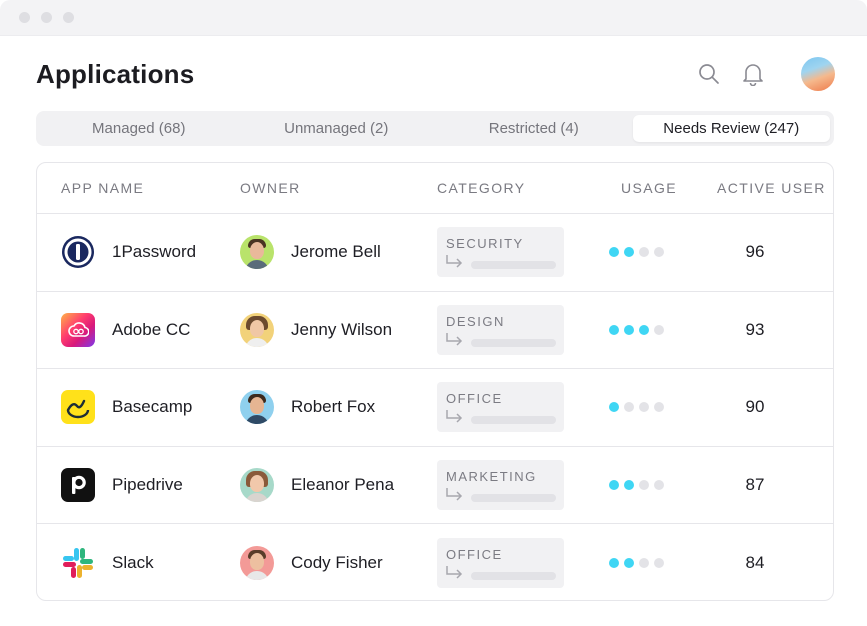  Describe the element at coordinates (435, 408) in the screenshot. I see `table-row: Basecamp Robert Fox OFFICE 90` at that location.